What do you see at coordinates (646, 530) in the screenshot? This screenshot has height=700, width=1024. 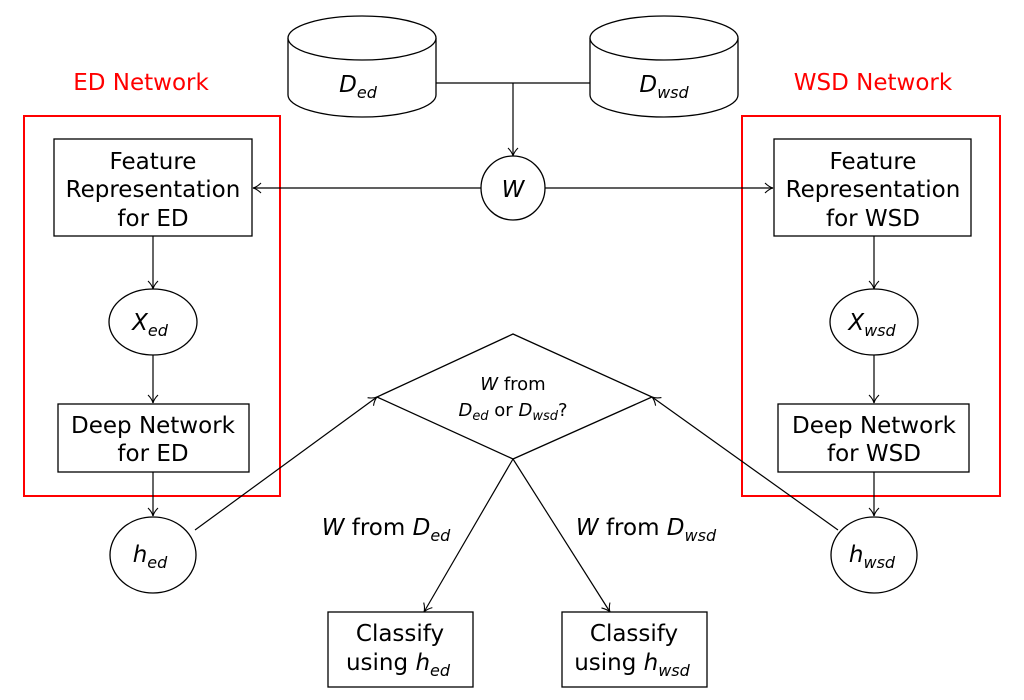 I see `branch-right-label: W from Dwsd` at bounding box center [646, 530].